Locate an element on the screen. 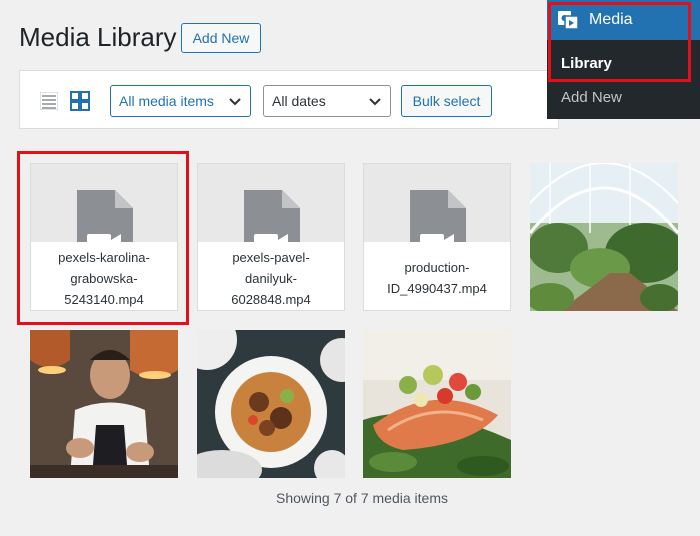  add-new-button: Add New is located at coordinates (221, 38).